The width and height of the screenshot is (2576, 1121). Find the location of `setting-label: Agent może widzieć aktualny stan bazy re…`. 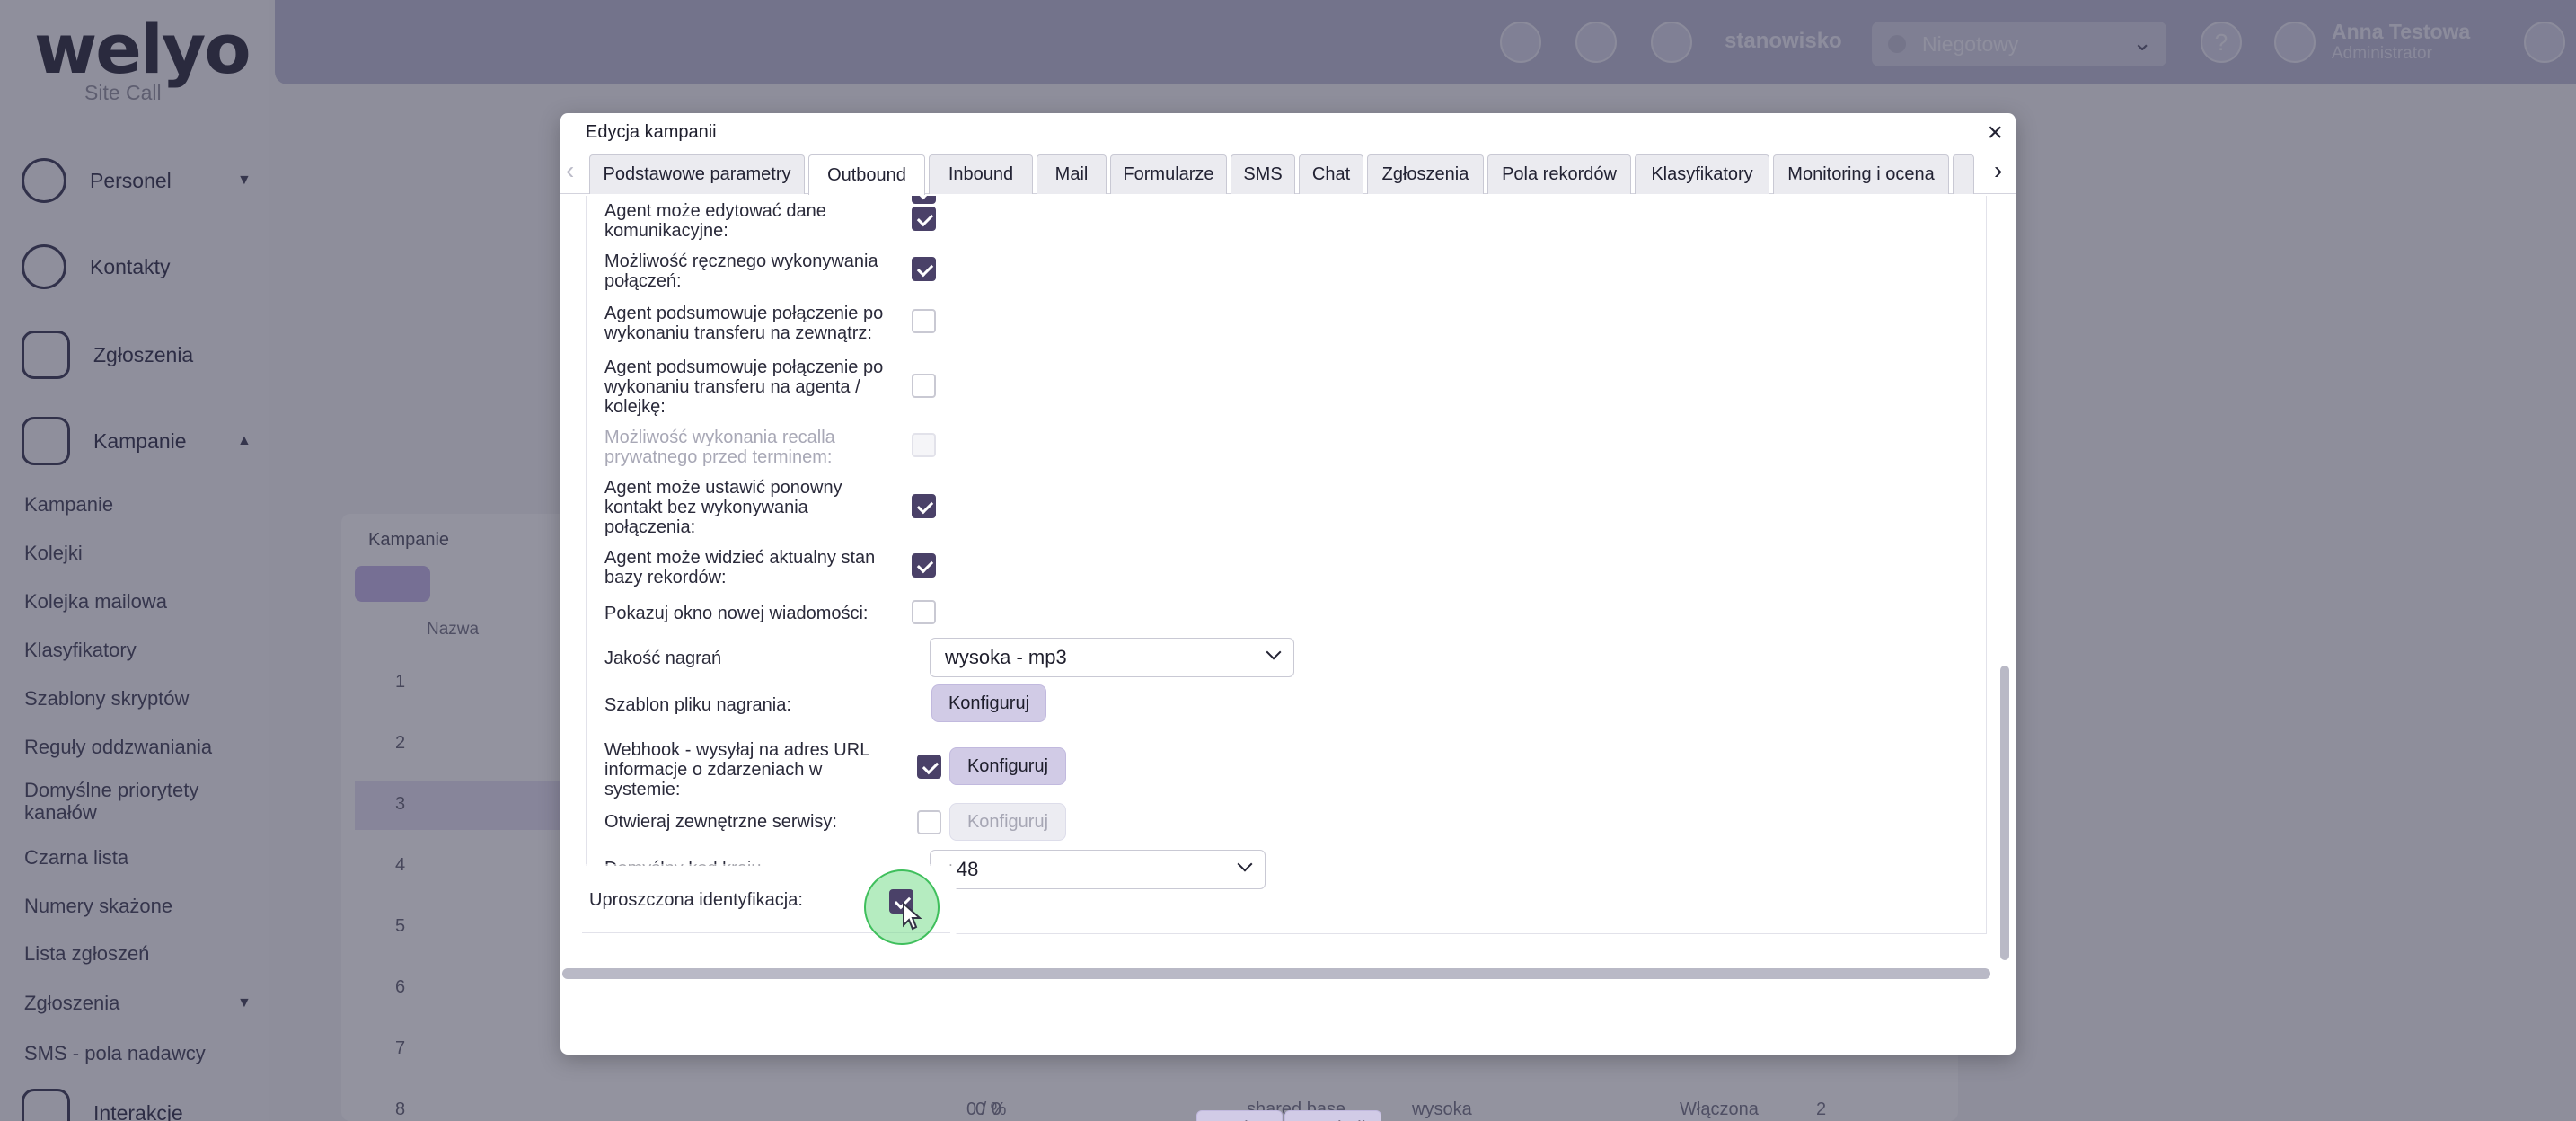

setting-label: Agent może widzieć aktualny stan bazy re… is located at coordinates (740, 567).